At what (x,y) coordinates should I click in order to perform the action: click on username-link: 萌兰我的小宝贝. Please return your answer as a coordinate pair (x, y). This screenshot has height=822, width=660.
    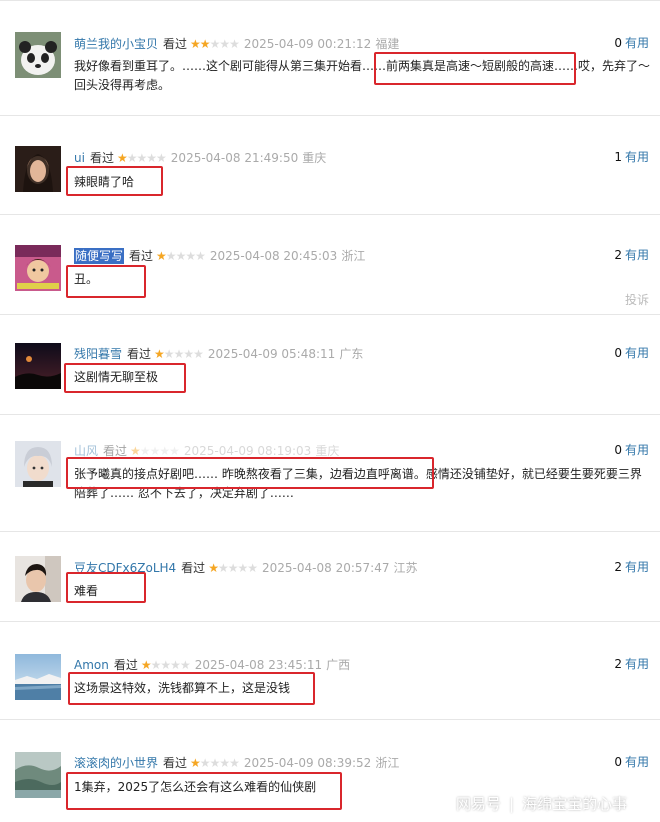
    Looking at the image, I should click on (116, 44).